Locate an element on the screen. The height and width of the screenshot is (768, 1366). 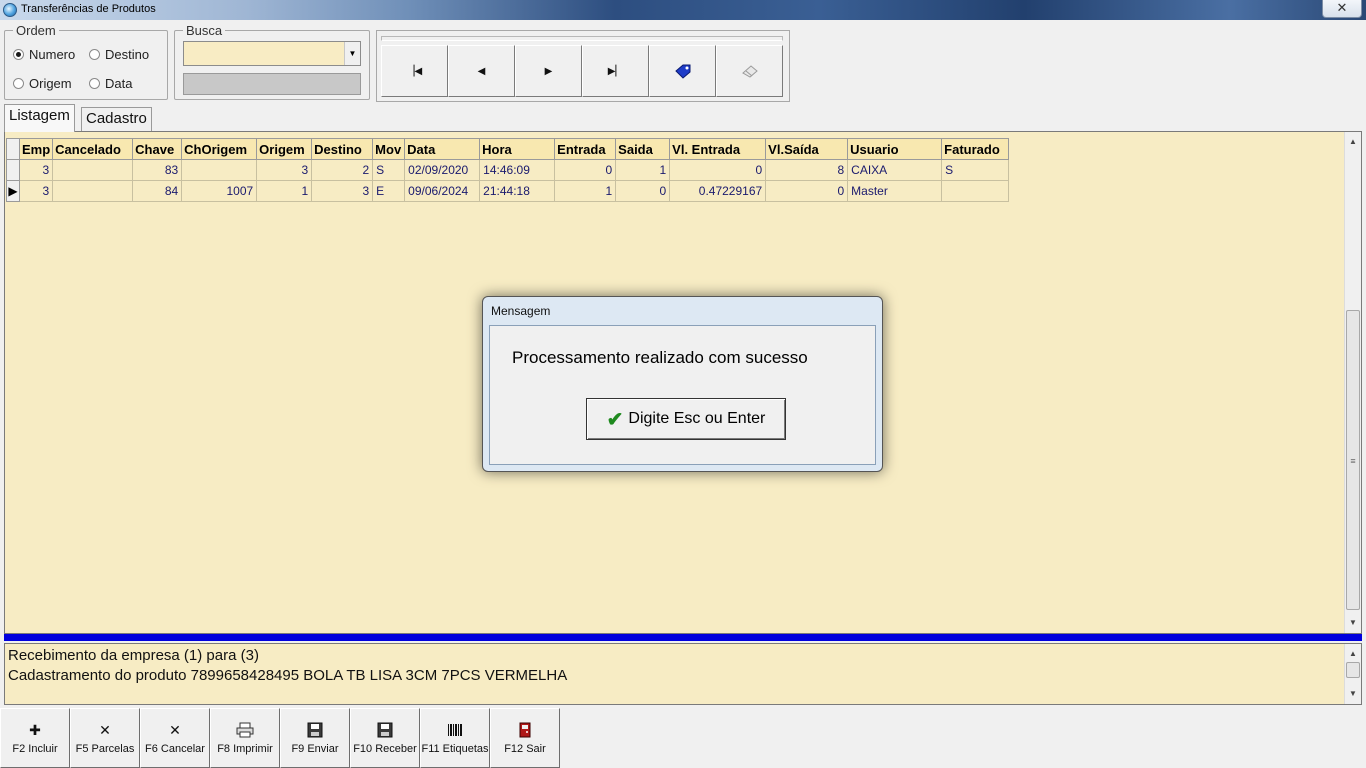
f8-imprimir-button: F8 Imprimir is located at coordinates (245, 738).